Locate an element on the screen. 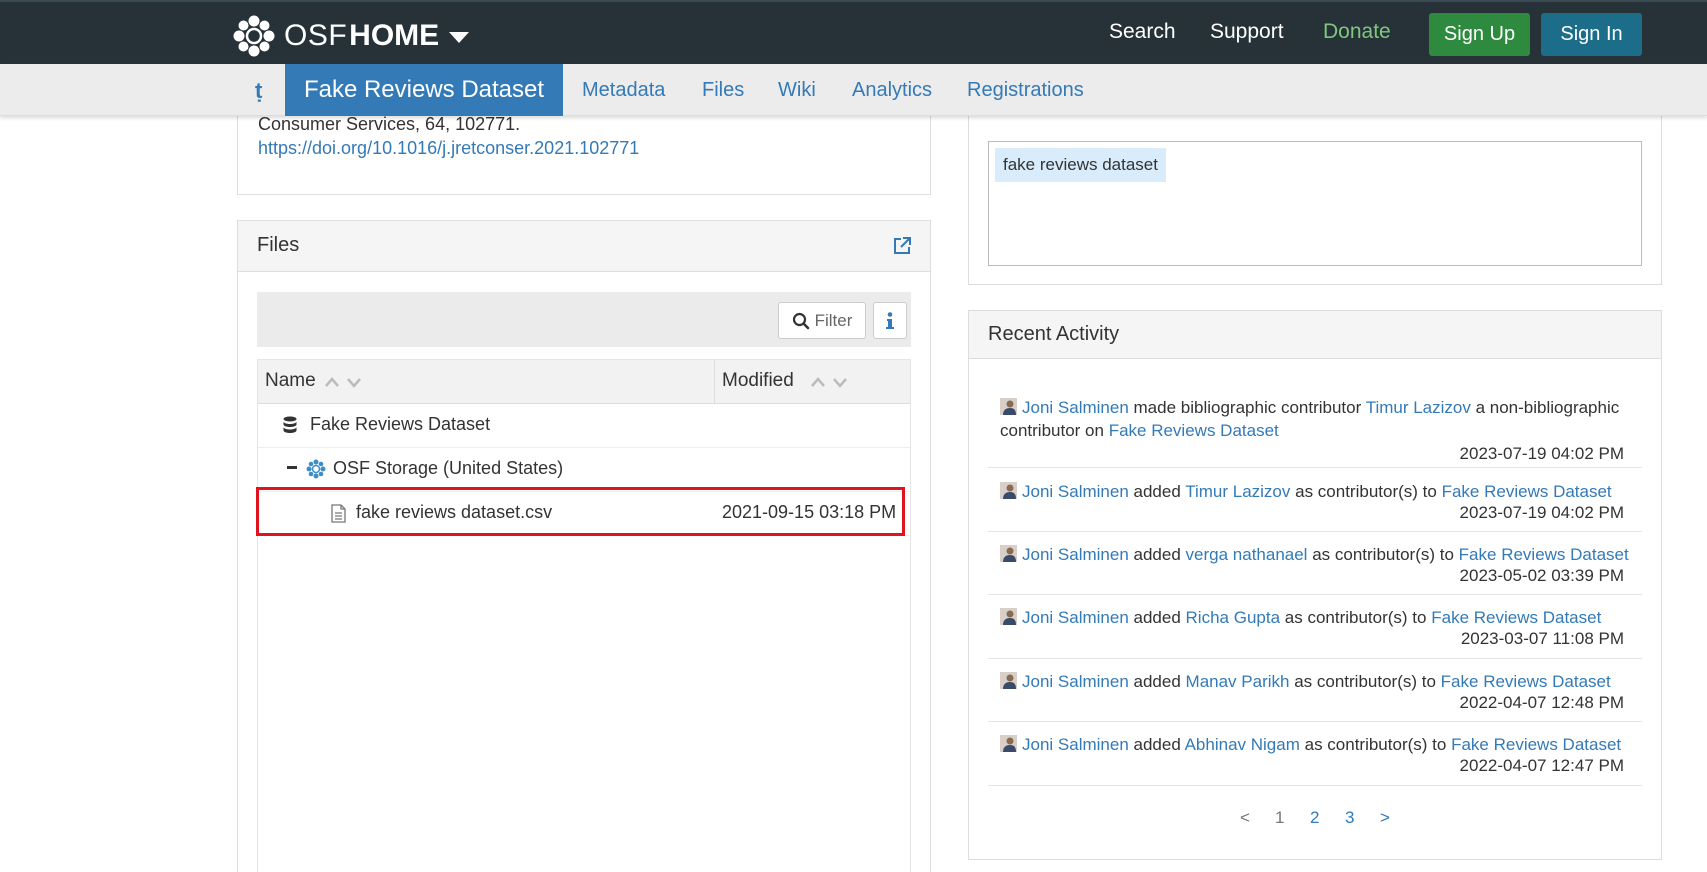  activity-target-link: Abhinav Nigam is located at coordinates (1242, 744).